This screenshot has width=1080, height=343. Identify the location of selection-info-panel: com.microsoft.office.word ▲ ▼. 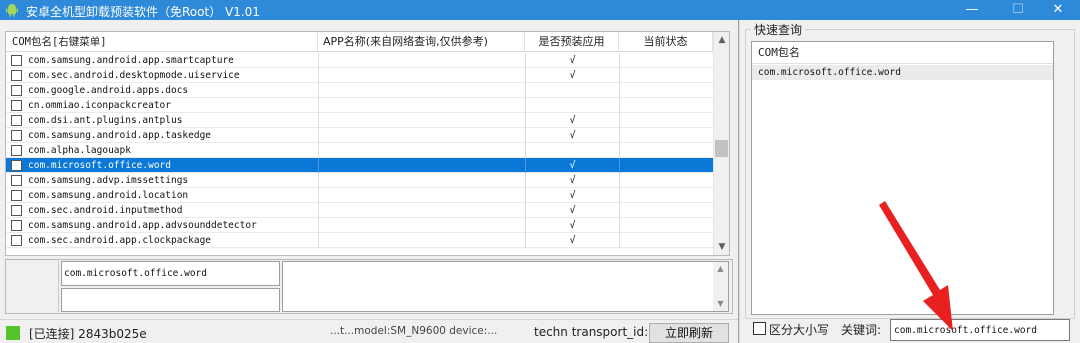
(369, 286).